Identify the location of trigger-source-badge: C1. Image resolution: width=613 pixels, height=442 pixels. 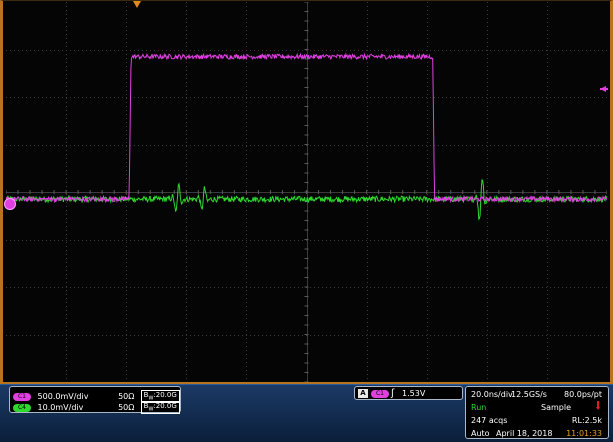
(380, 394).